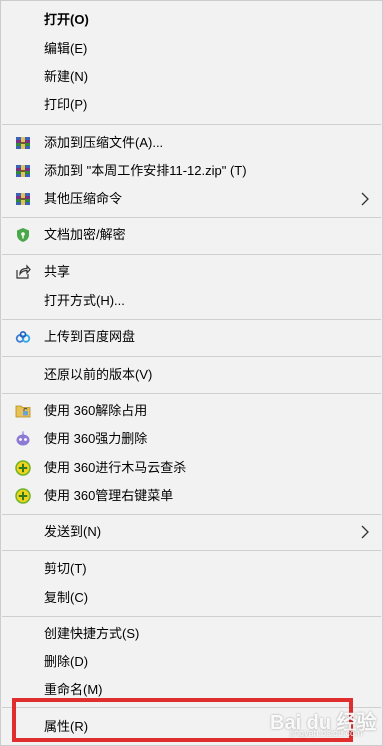 This screenshot has height=746, width=383. What do you see at coordinates (191, 662) in the screenshot?
I see `menu-item-delete: 删除(D)` at bounding box center [191, 662].